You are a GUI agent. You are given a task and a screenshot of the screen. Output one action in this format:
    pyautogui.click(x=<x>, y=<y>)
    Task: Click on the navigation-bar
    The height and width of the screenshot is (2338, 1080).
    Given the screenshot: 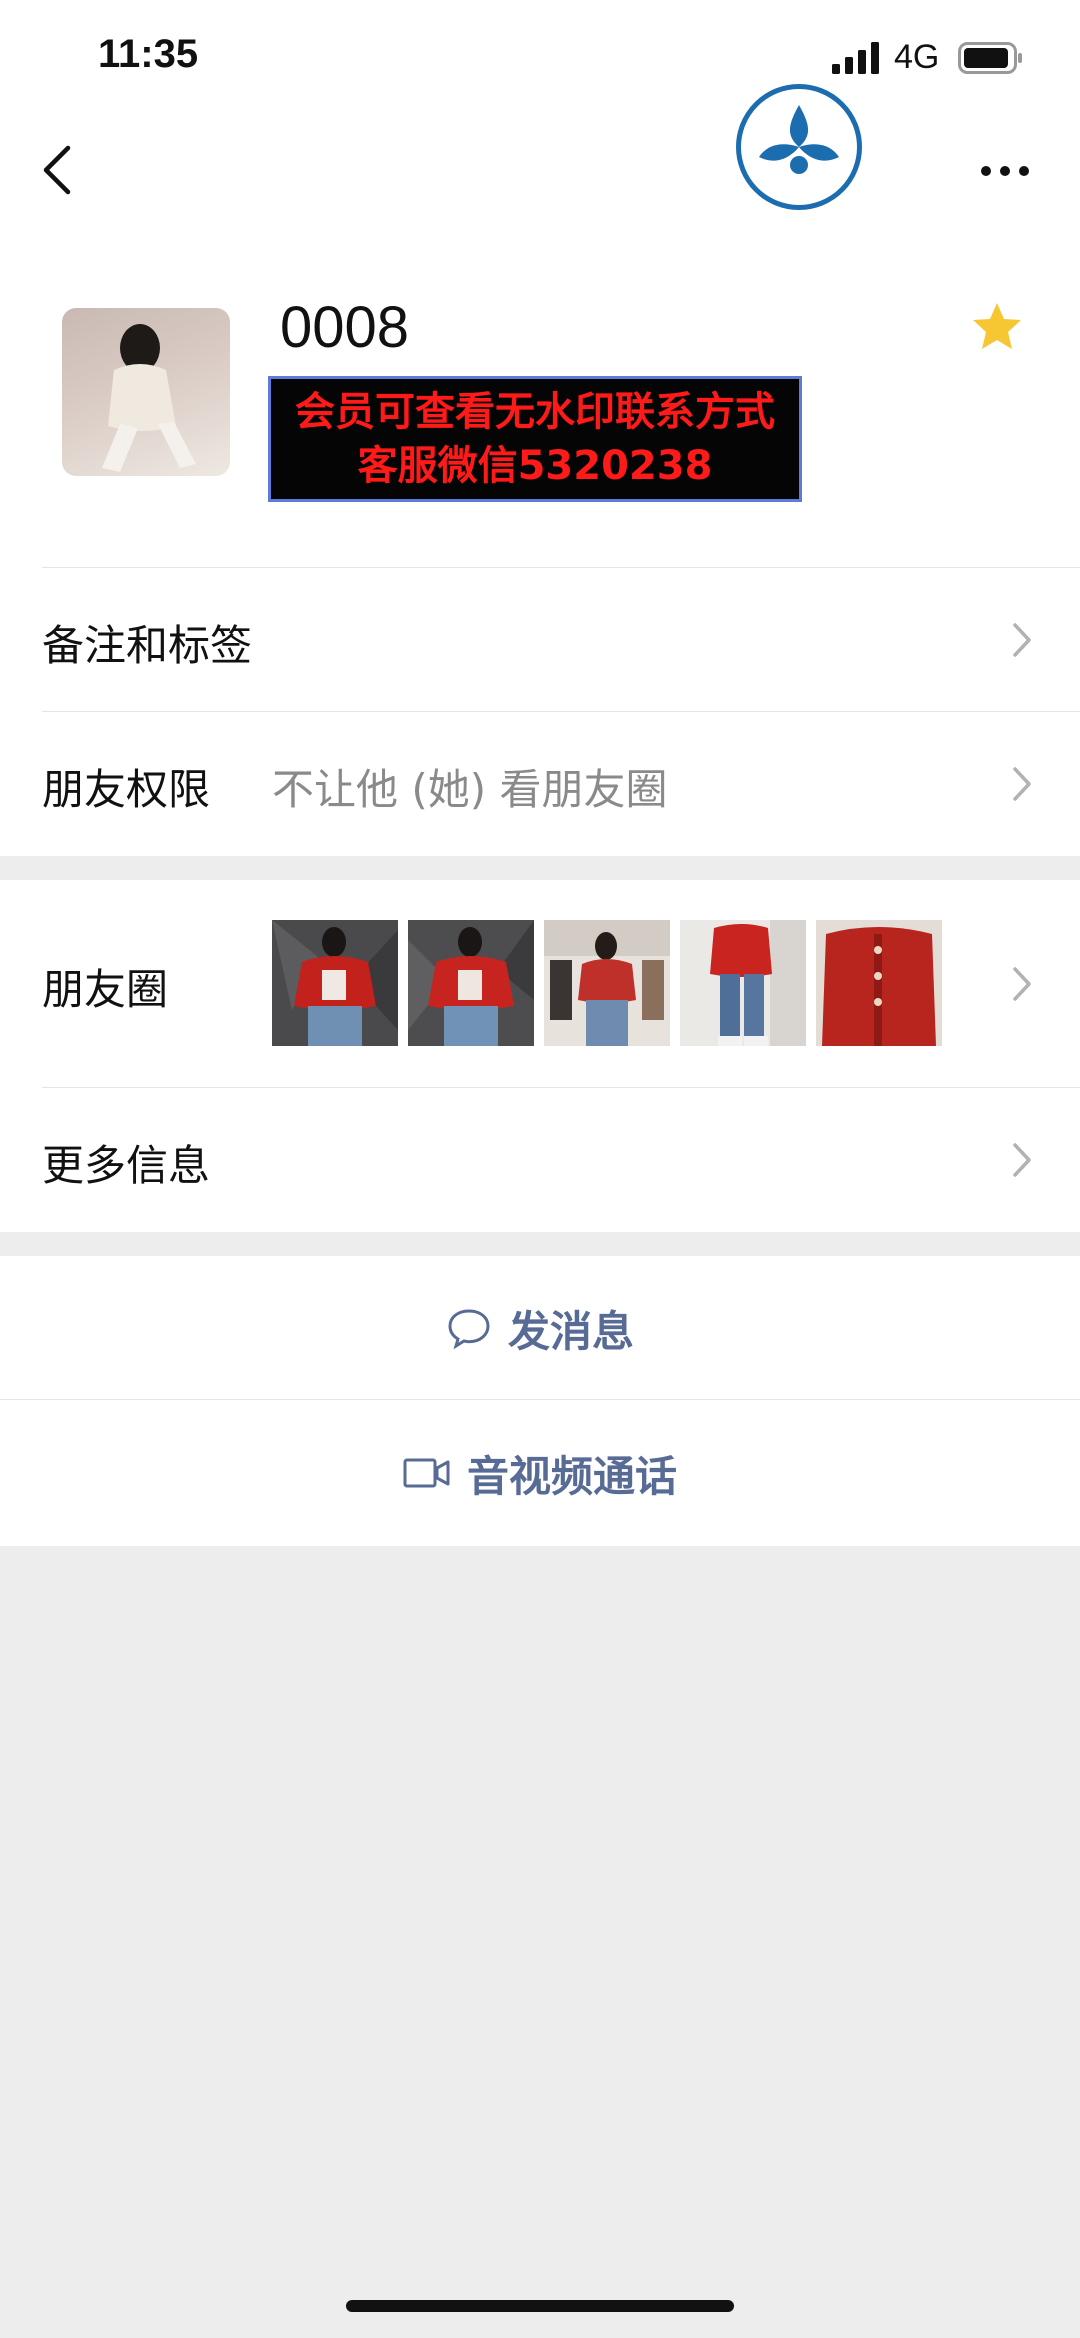 What is the action you would take?
    pyautogui.click(x=540, y=160)
    